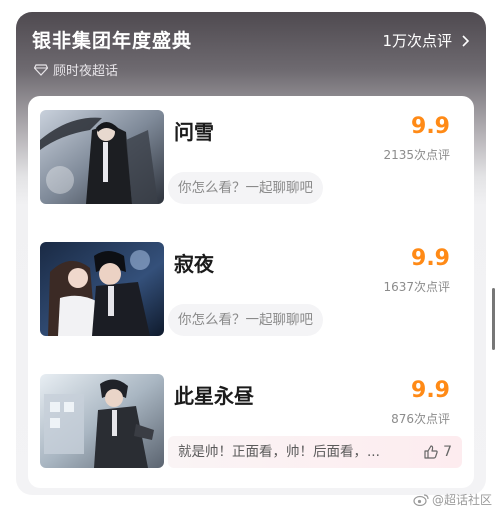 This screenshot has width=500, height=510. Describe the element at coordinates (194, 132) in the screenshot. I see `item-name: 问雪` at that location.